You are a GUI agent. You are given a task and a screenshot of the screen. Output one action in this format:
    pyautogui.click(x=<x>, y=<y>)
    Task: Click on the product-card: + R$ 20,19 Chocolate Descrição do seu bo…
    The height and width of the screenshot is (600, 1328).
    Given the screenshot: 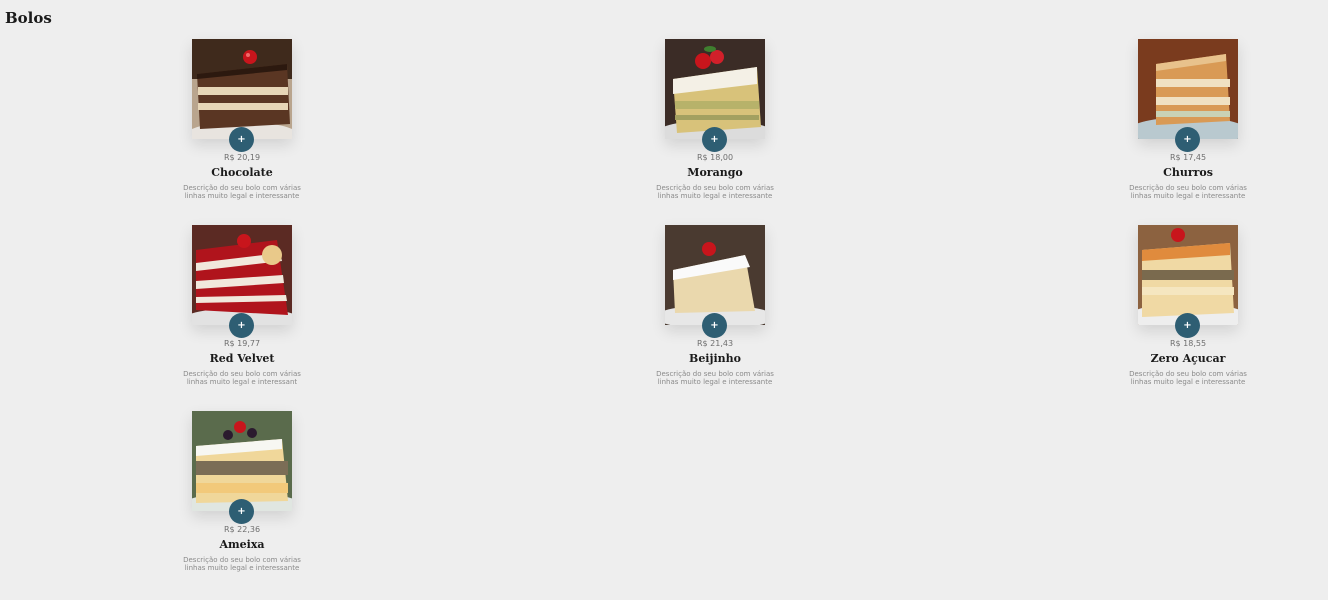 What is the action you would take?
    pyautogui.click(x=242, y=132)
    